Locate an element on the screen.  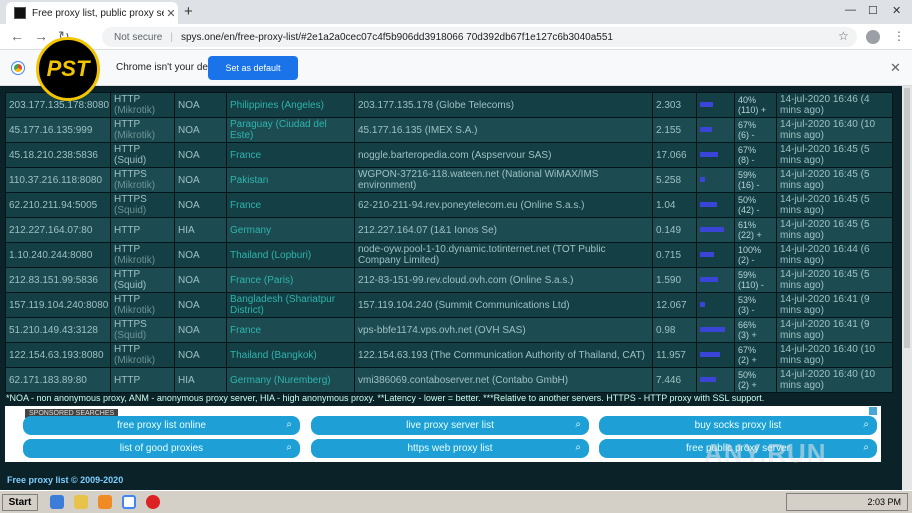
check-date: 14-jul-2020 16:41 (9 mins ago) is located at coordinates (834, 330).